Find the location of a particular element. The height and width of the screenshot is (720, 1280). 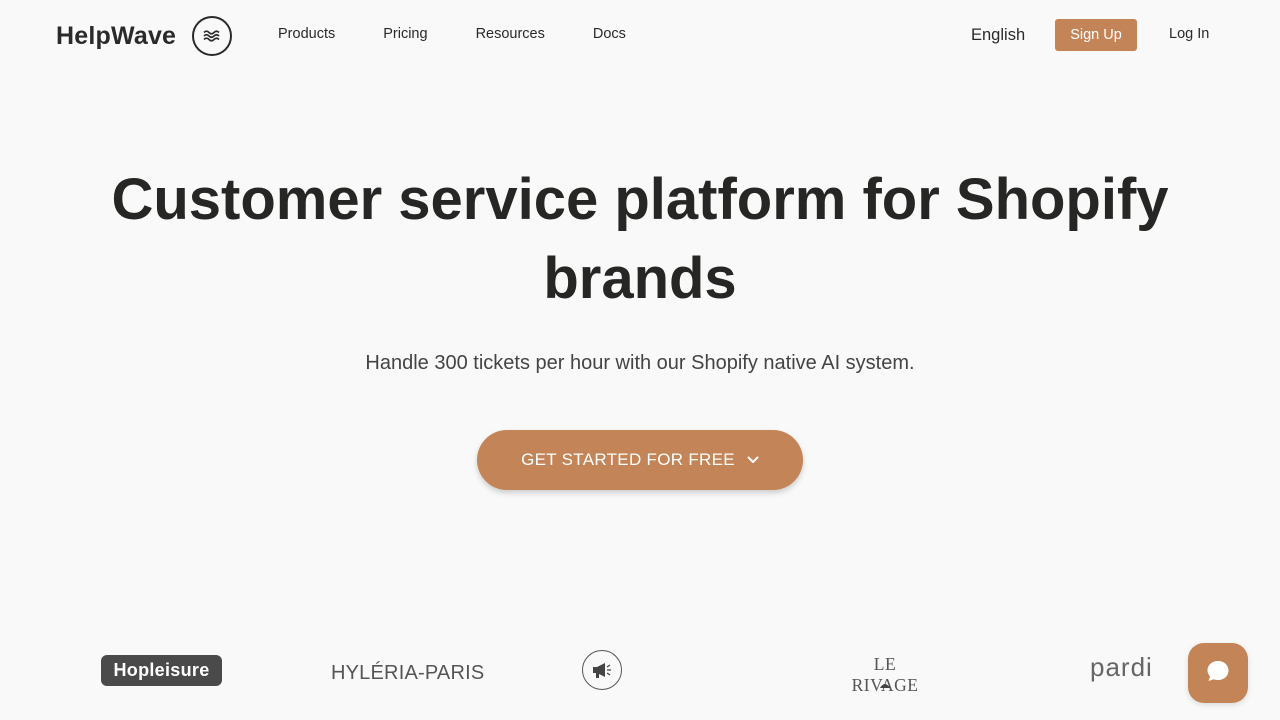

sign-up-button: Sign Up is located at coordinates (1096, 35).